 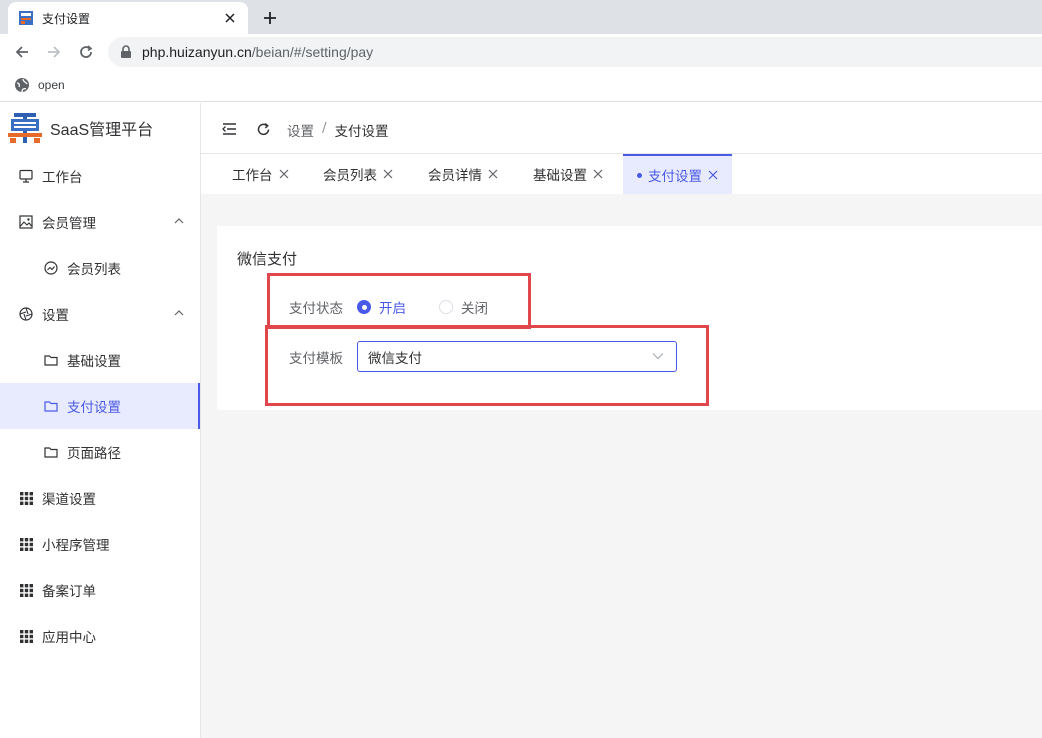 I want to click on radio-unchecked-icon, so click(x=446, y=307).